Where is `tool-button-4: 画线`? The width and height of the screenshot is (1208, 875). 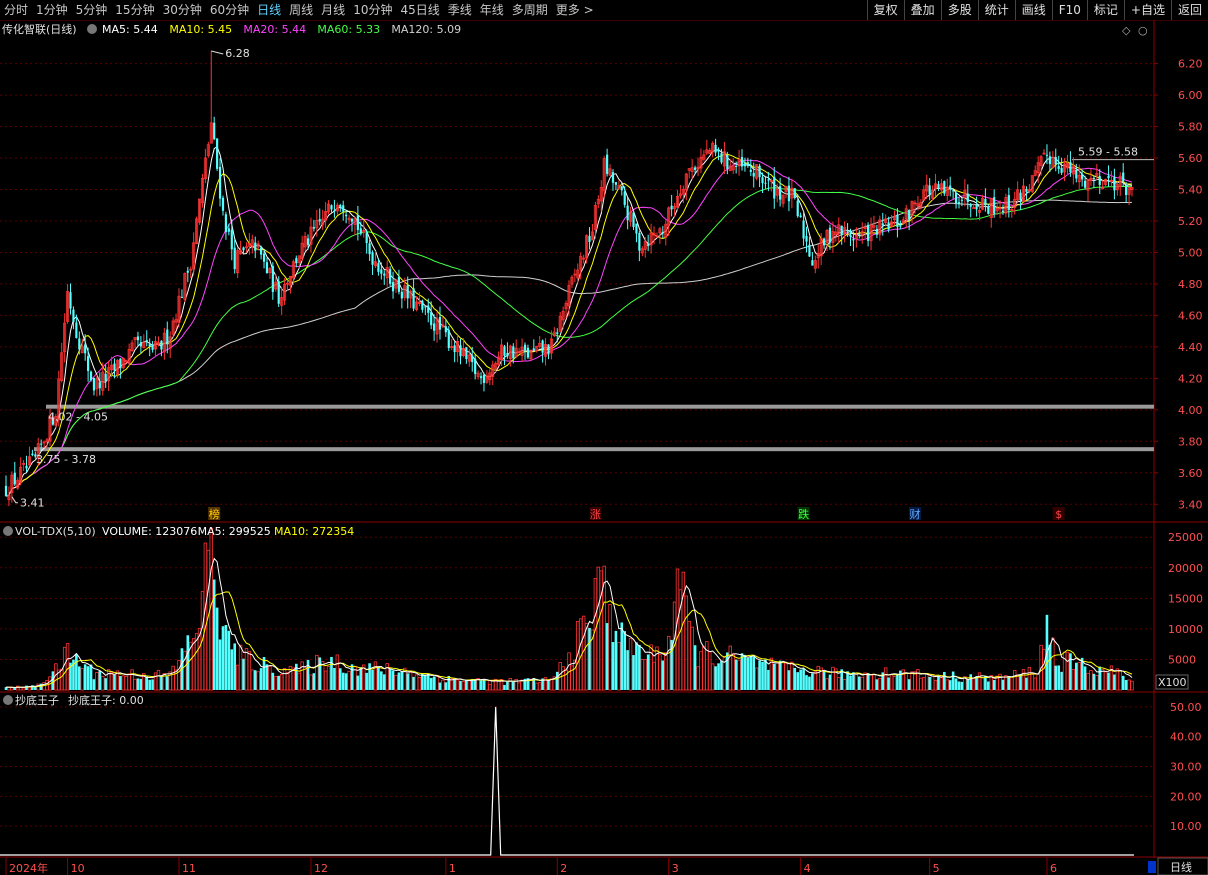
tool-button-4: 画线 is located at coordinates (1033, 10).